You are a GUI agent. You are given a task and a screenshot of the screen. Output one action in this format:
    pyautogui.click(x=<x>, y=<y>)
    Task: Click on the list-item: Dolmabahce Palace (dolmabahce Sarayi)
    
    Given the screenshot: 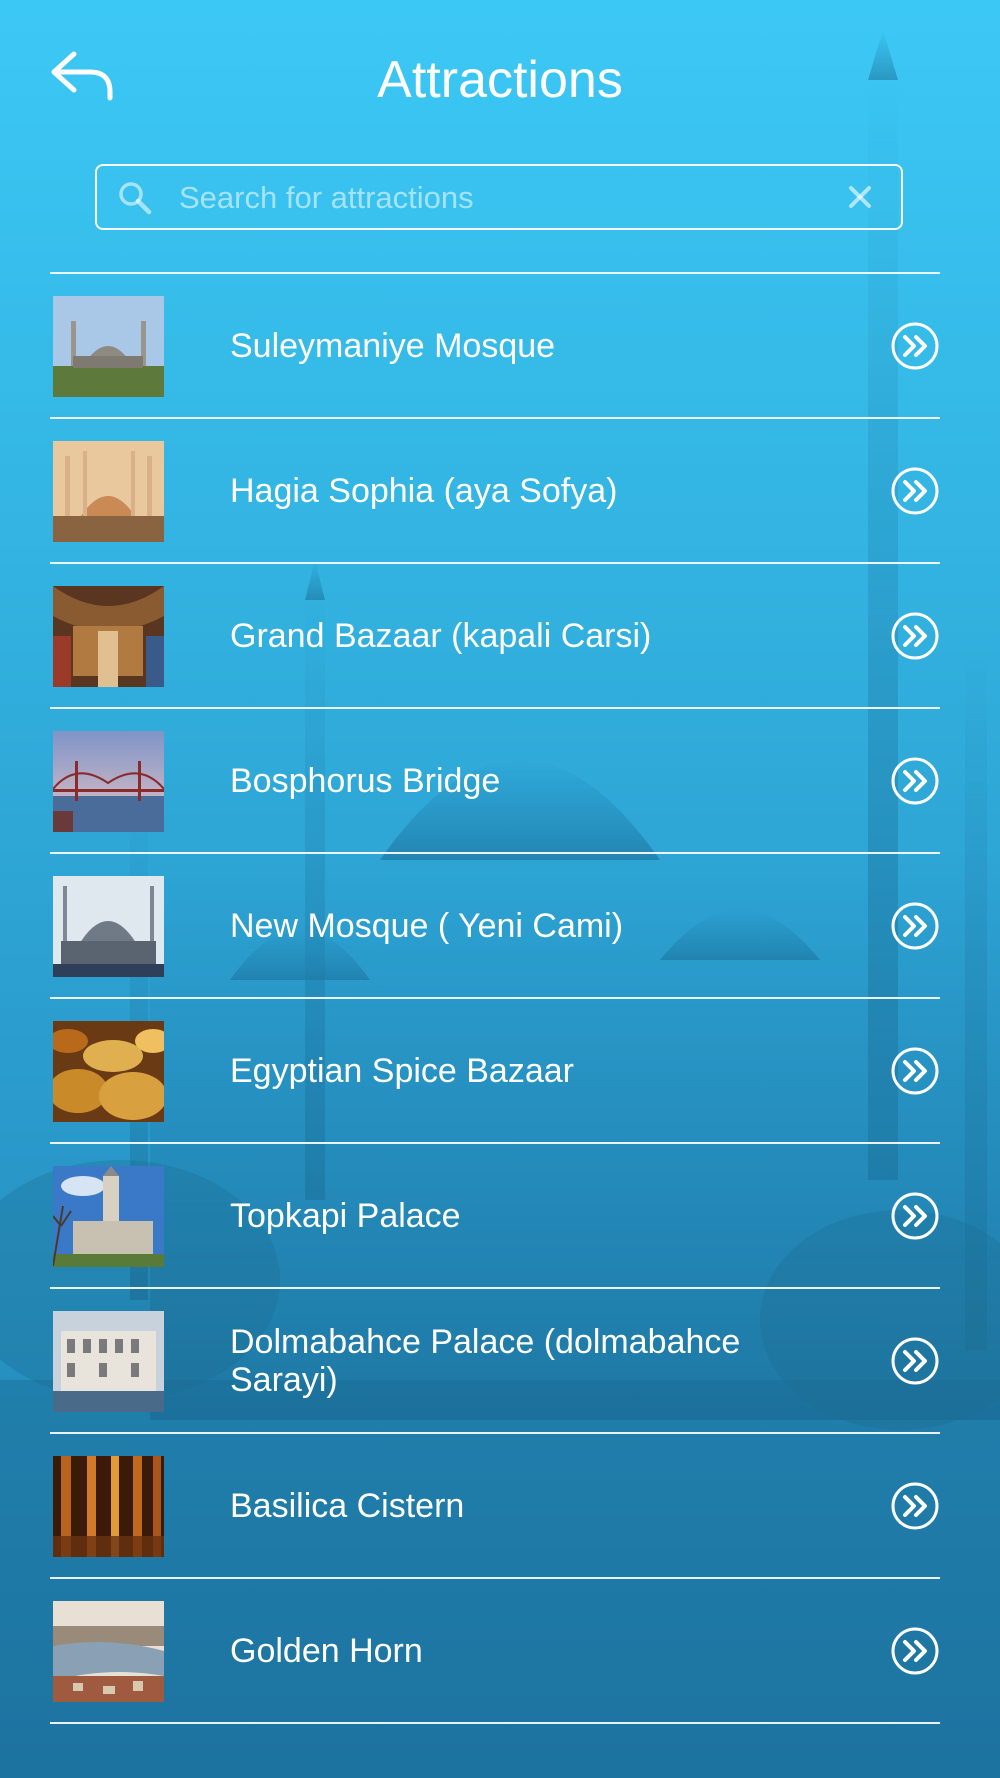 What is the action you would take?
    pyautogui.click(x=495, y=1360)
    